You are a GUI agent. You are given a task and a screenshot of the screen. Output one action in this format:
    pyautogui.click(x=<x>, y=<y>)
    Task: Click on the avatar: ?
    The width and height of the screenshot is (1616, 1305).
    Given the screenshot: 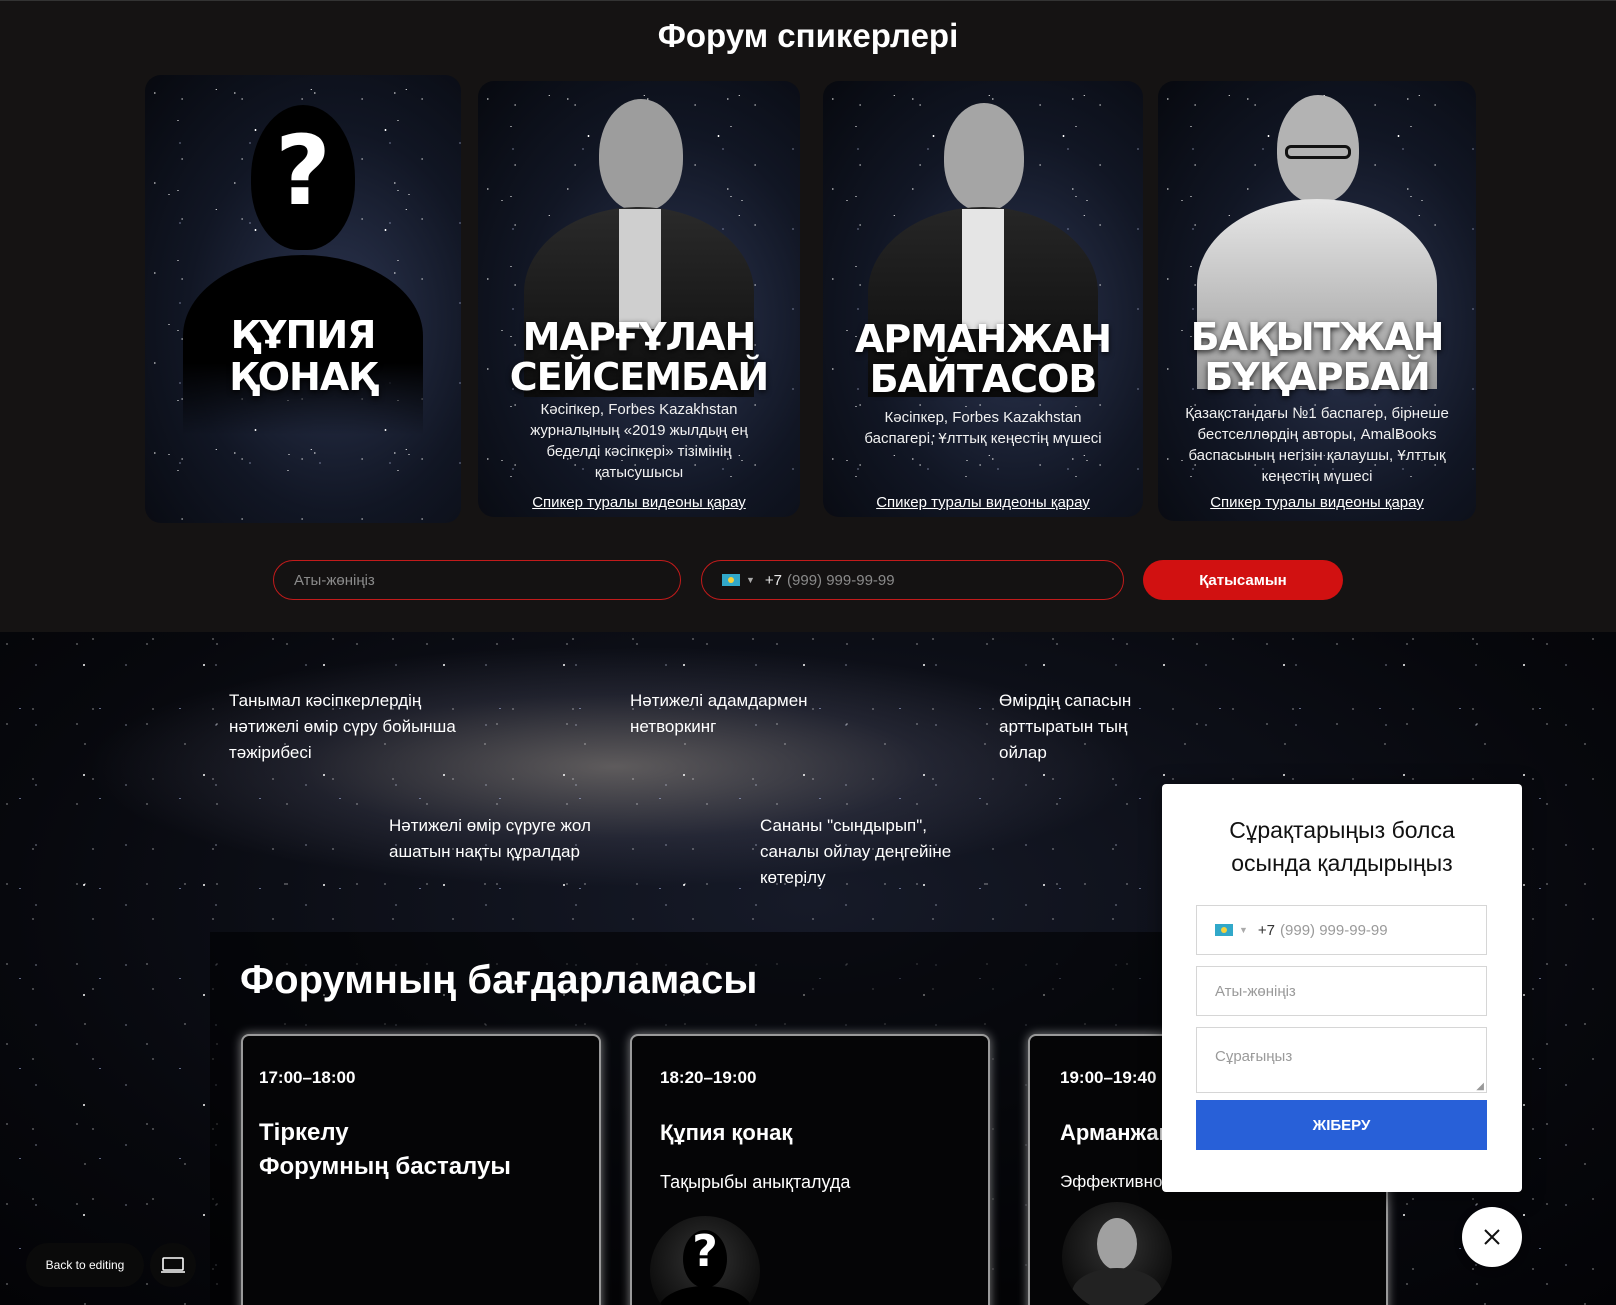 What is the action you would take?
    pyautogui.click(x=705, y=1260)
    